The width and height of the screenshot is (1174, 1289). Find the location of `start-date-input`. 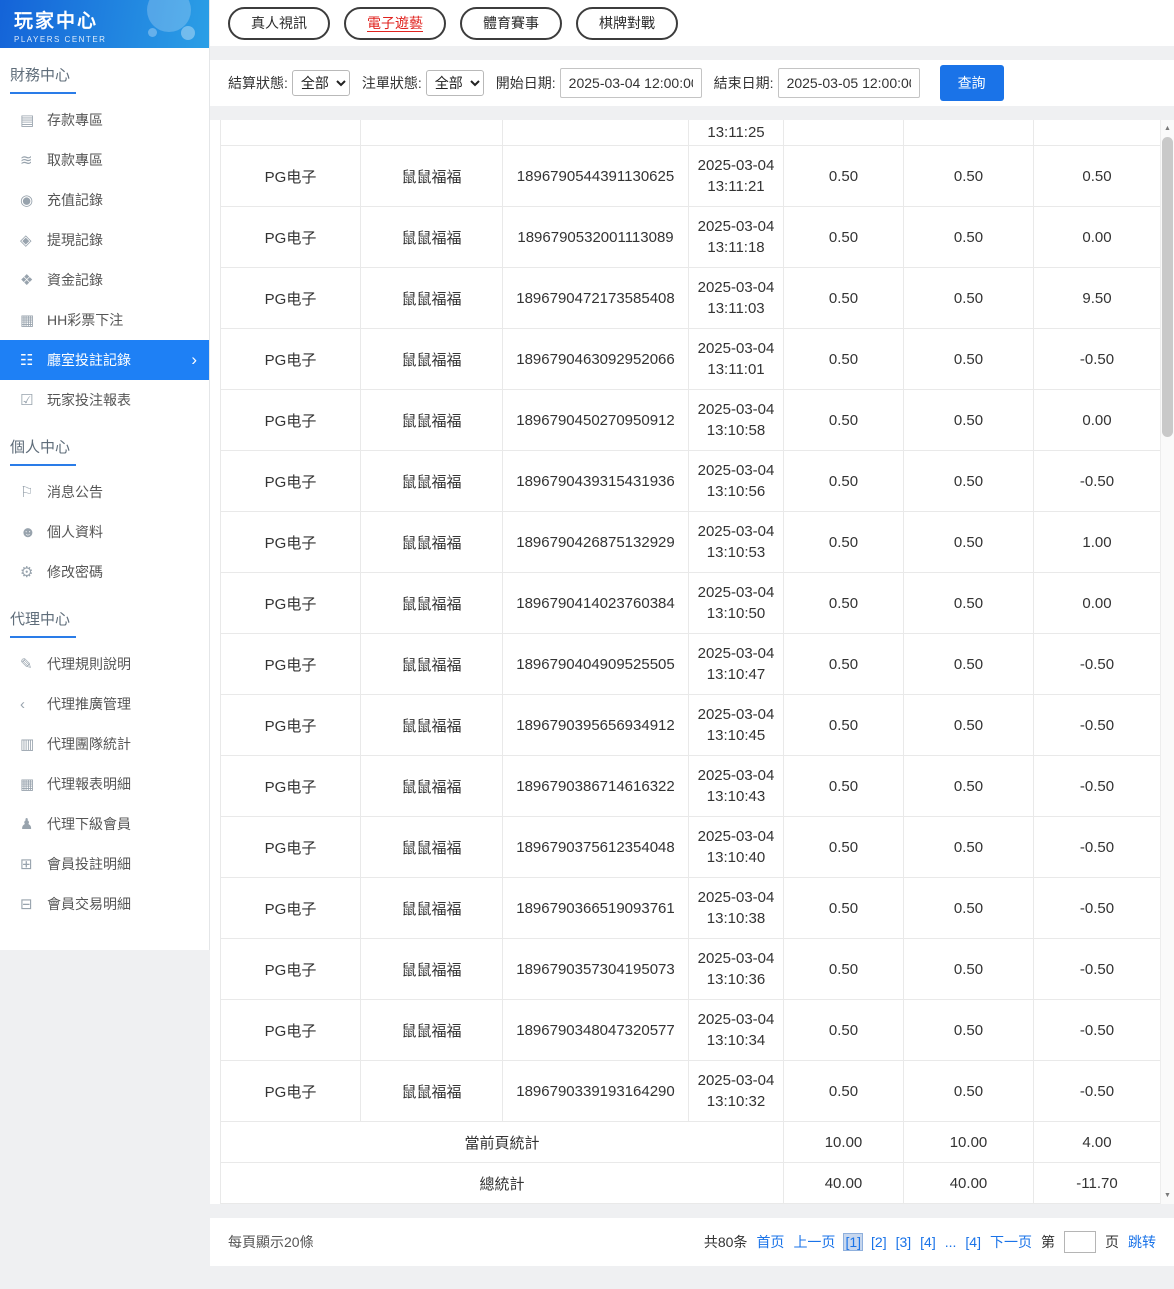

start-date-input is located at coordinates (630, 83).